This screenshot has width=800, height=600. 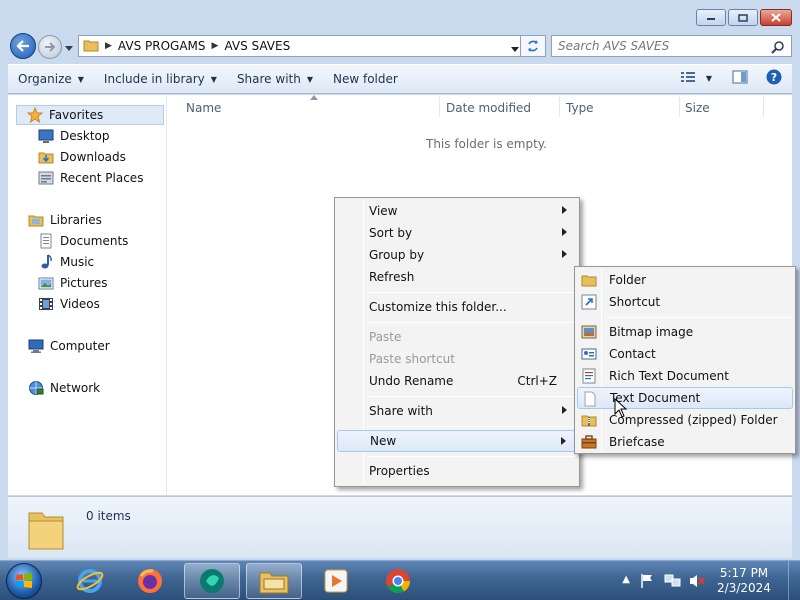 What do you see at coordinates (203, 108) in the screenshot?
I see `column-header-name: Name` at bounding box center [203, 108].